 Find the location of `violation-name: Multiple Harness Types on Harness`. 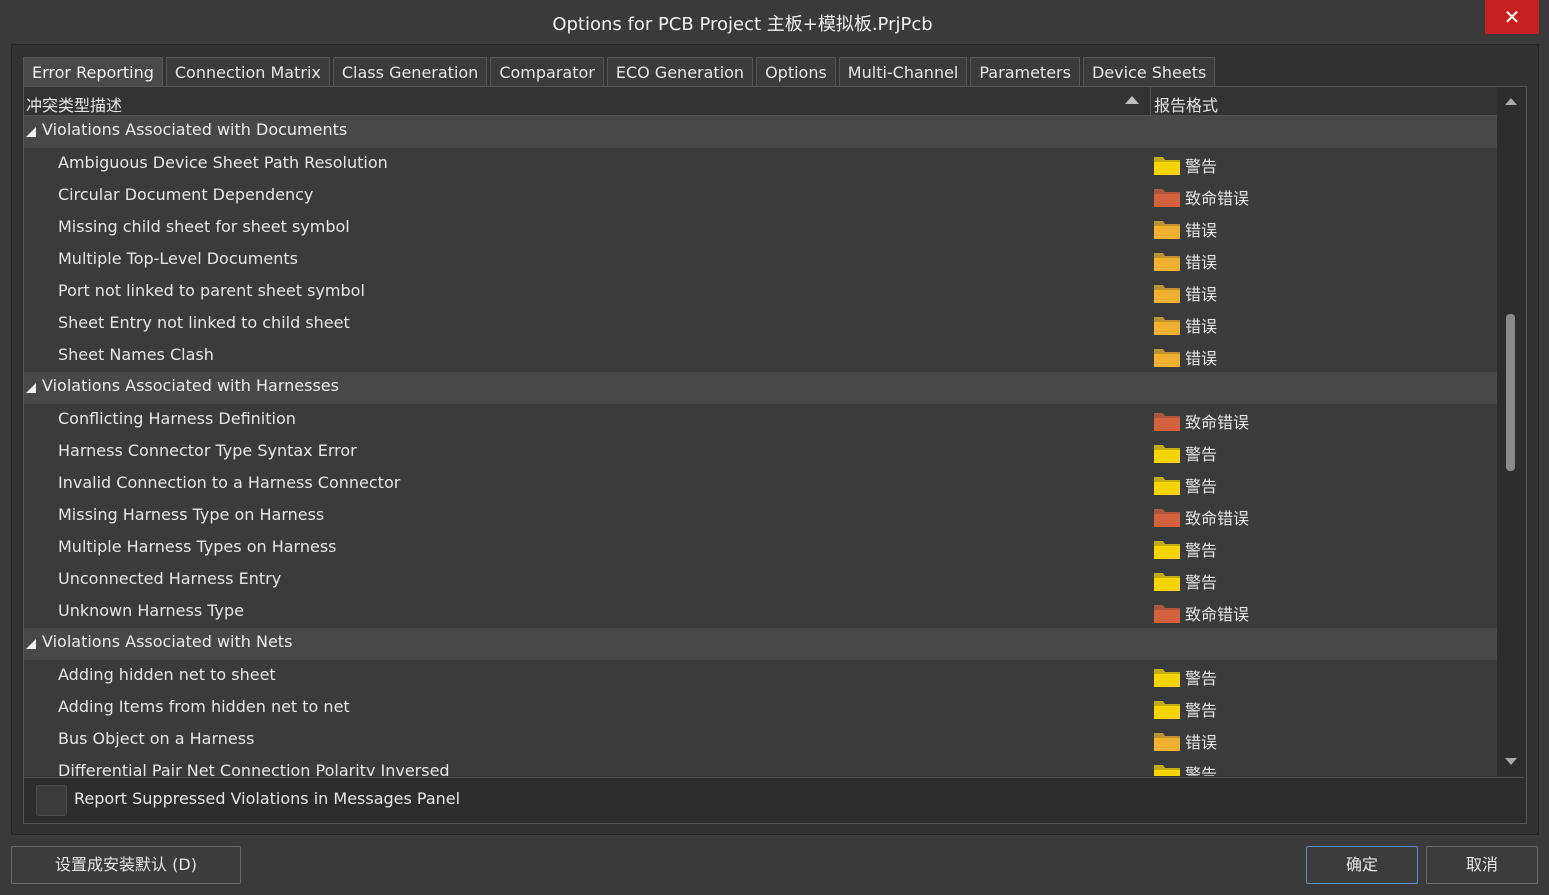

violation-name: Multiple Harness Types on Harness is located at coordinates (197, 546).